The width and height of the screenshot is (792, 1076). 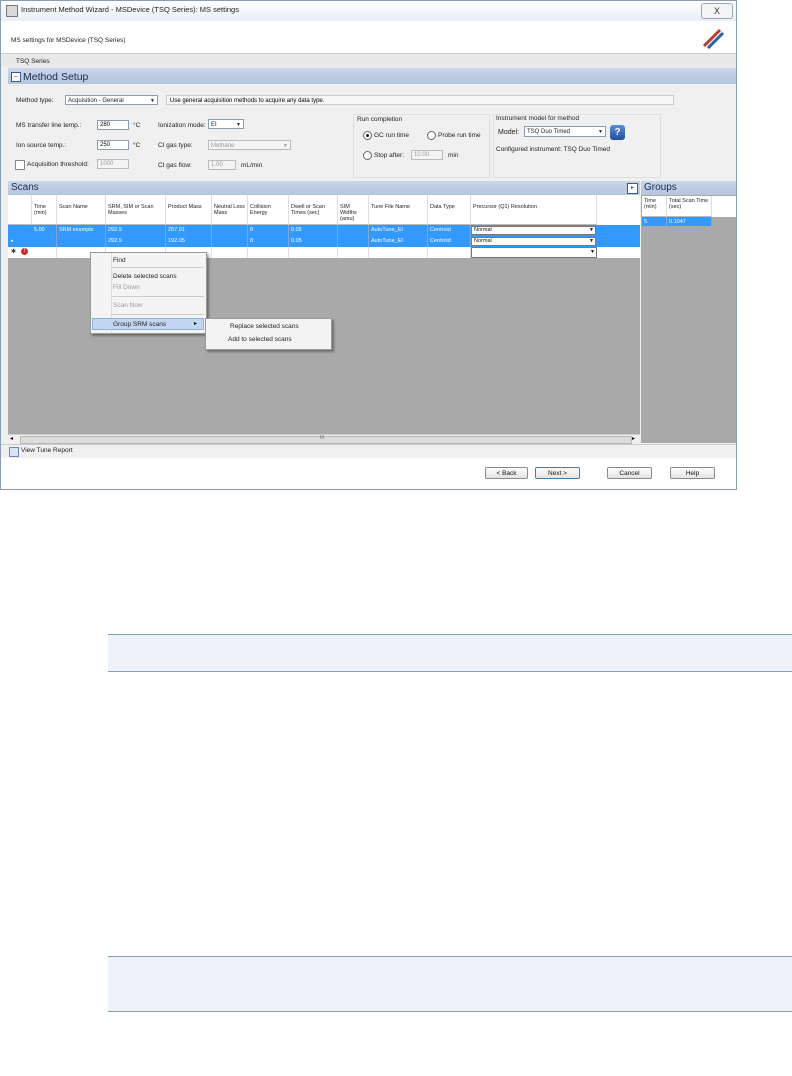 I want to click on horizontal-scrollbar: ◂ III ▸, so click(x=324, y=439).